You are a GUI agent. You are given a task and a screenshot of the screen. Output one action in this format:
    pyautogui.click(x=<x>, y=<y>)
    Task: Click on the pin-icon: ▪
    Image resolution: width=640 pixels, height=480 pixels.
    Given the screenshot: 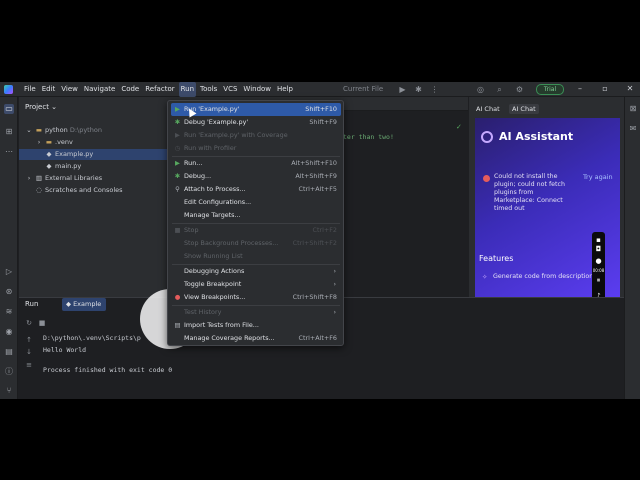 What is the action you would take?
    pyautogui.click(x=598, y=240)
    